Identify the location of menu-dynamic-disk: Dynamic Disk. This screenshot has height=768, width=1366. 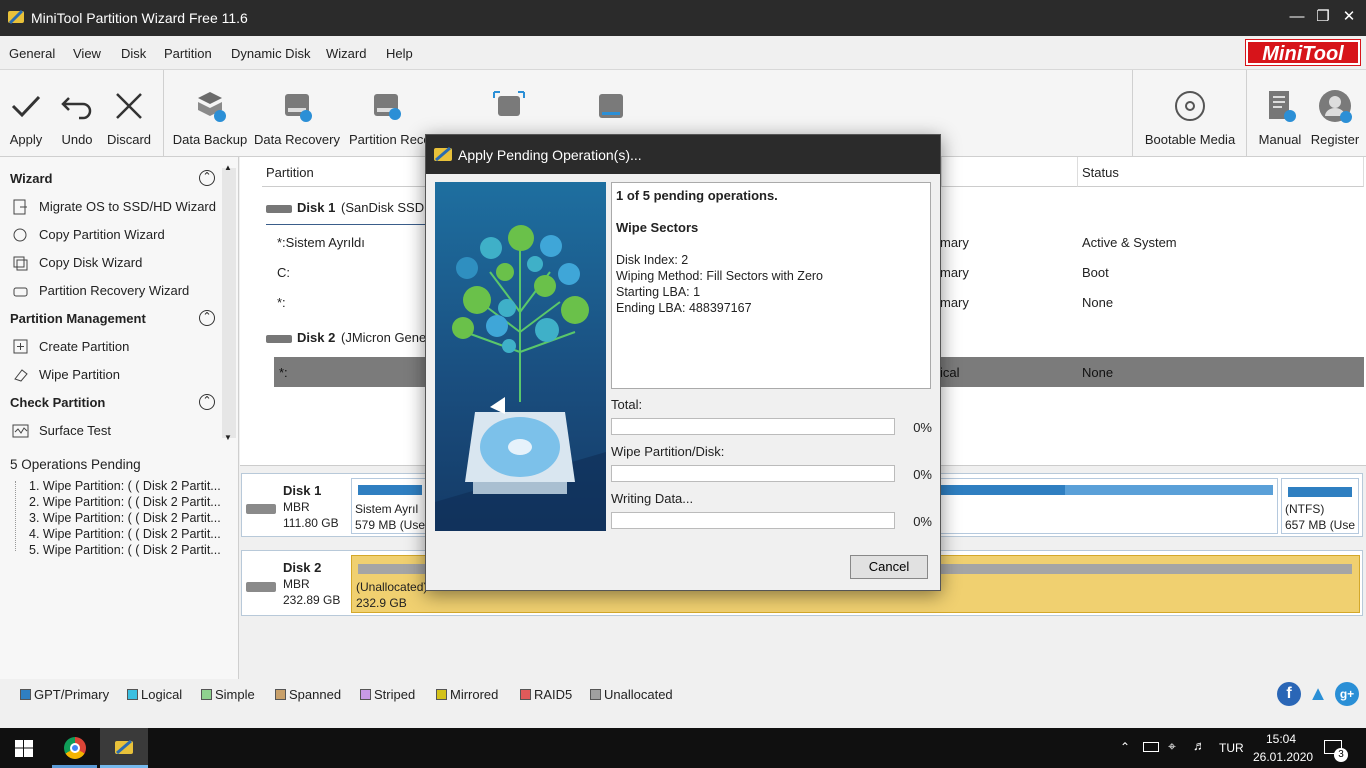
(270, 53).